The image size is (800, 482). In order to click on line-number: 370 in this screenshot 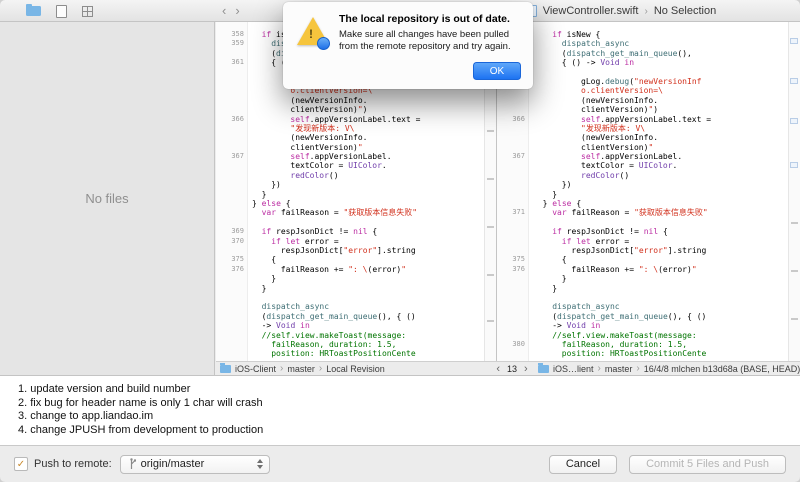, I will do `click(237, 240)`.